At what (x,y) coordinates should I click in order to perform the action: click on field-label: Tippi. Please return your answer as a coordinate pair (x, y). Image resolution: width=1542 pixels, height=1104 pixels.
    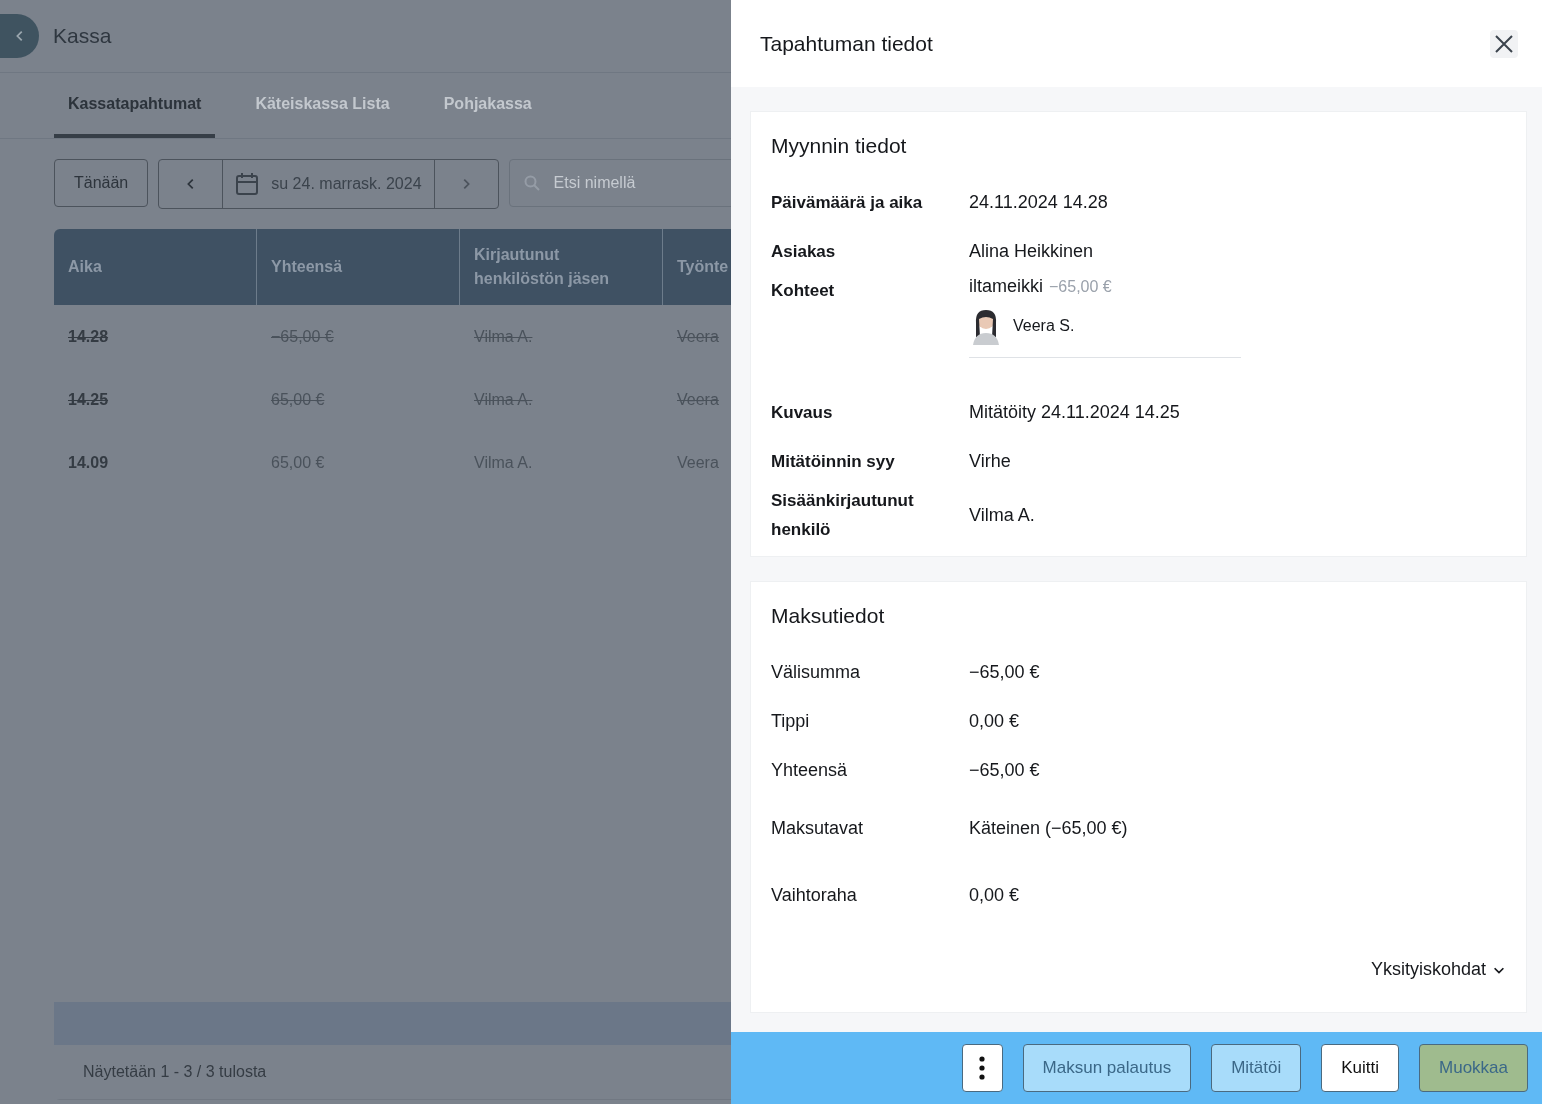
    Looking at the image, I should click on (791, 721).